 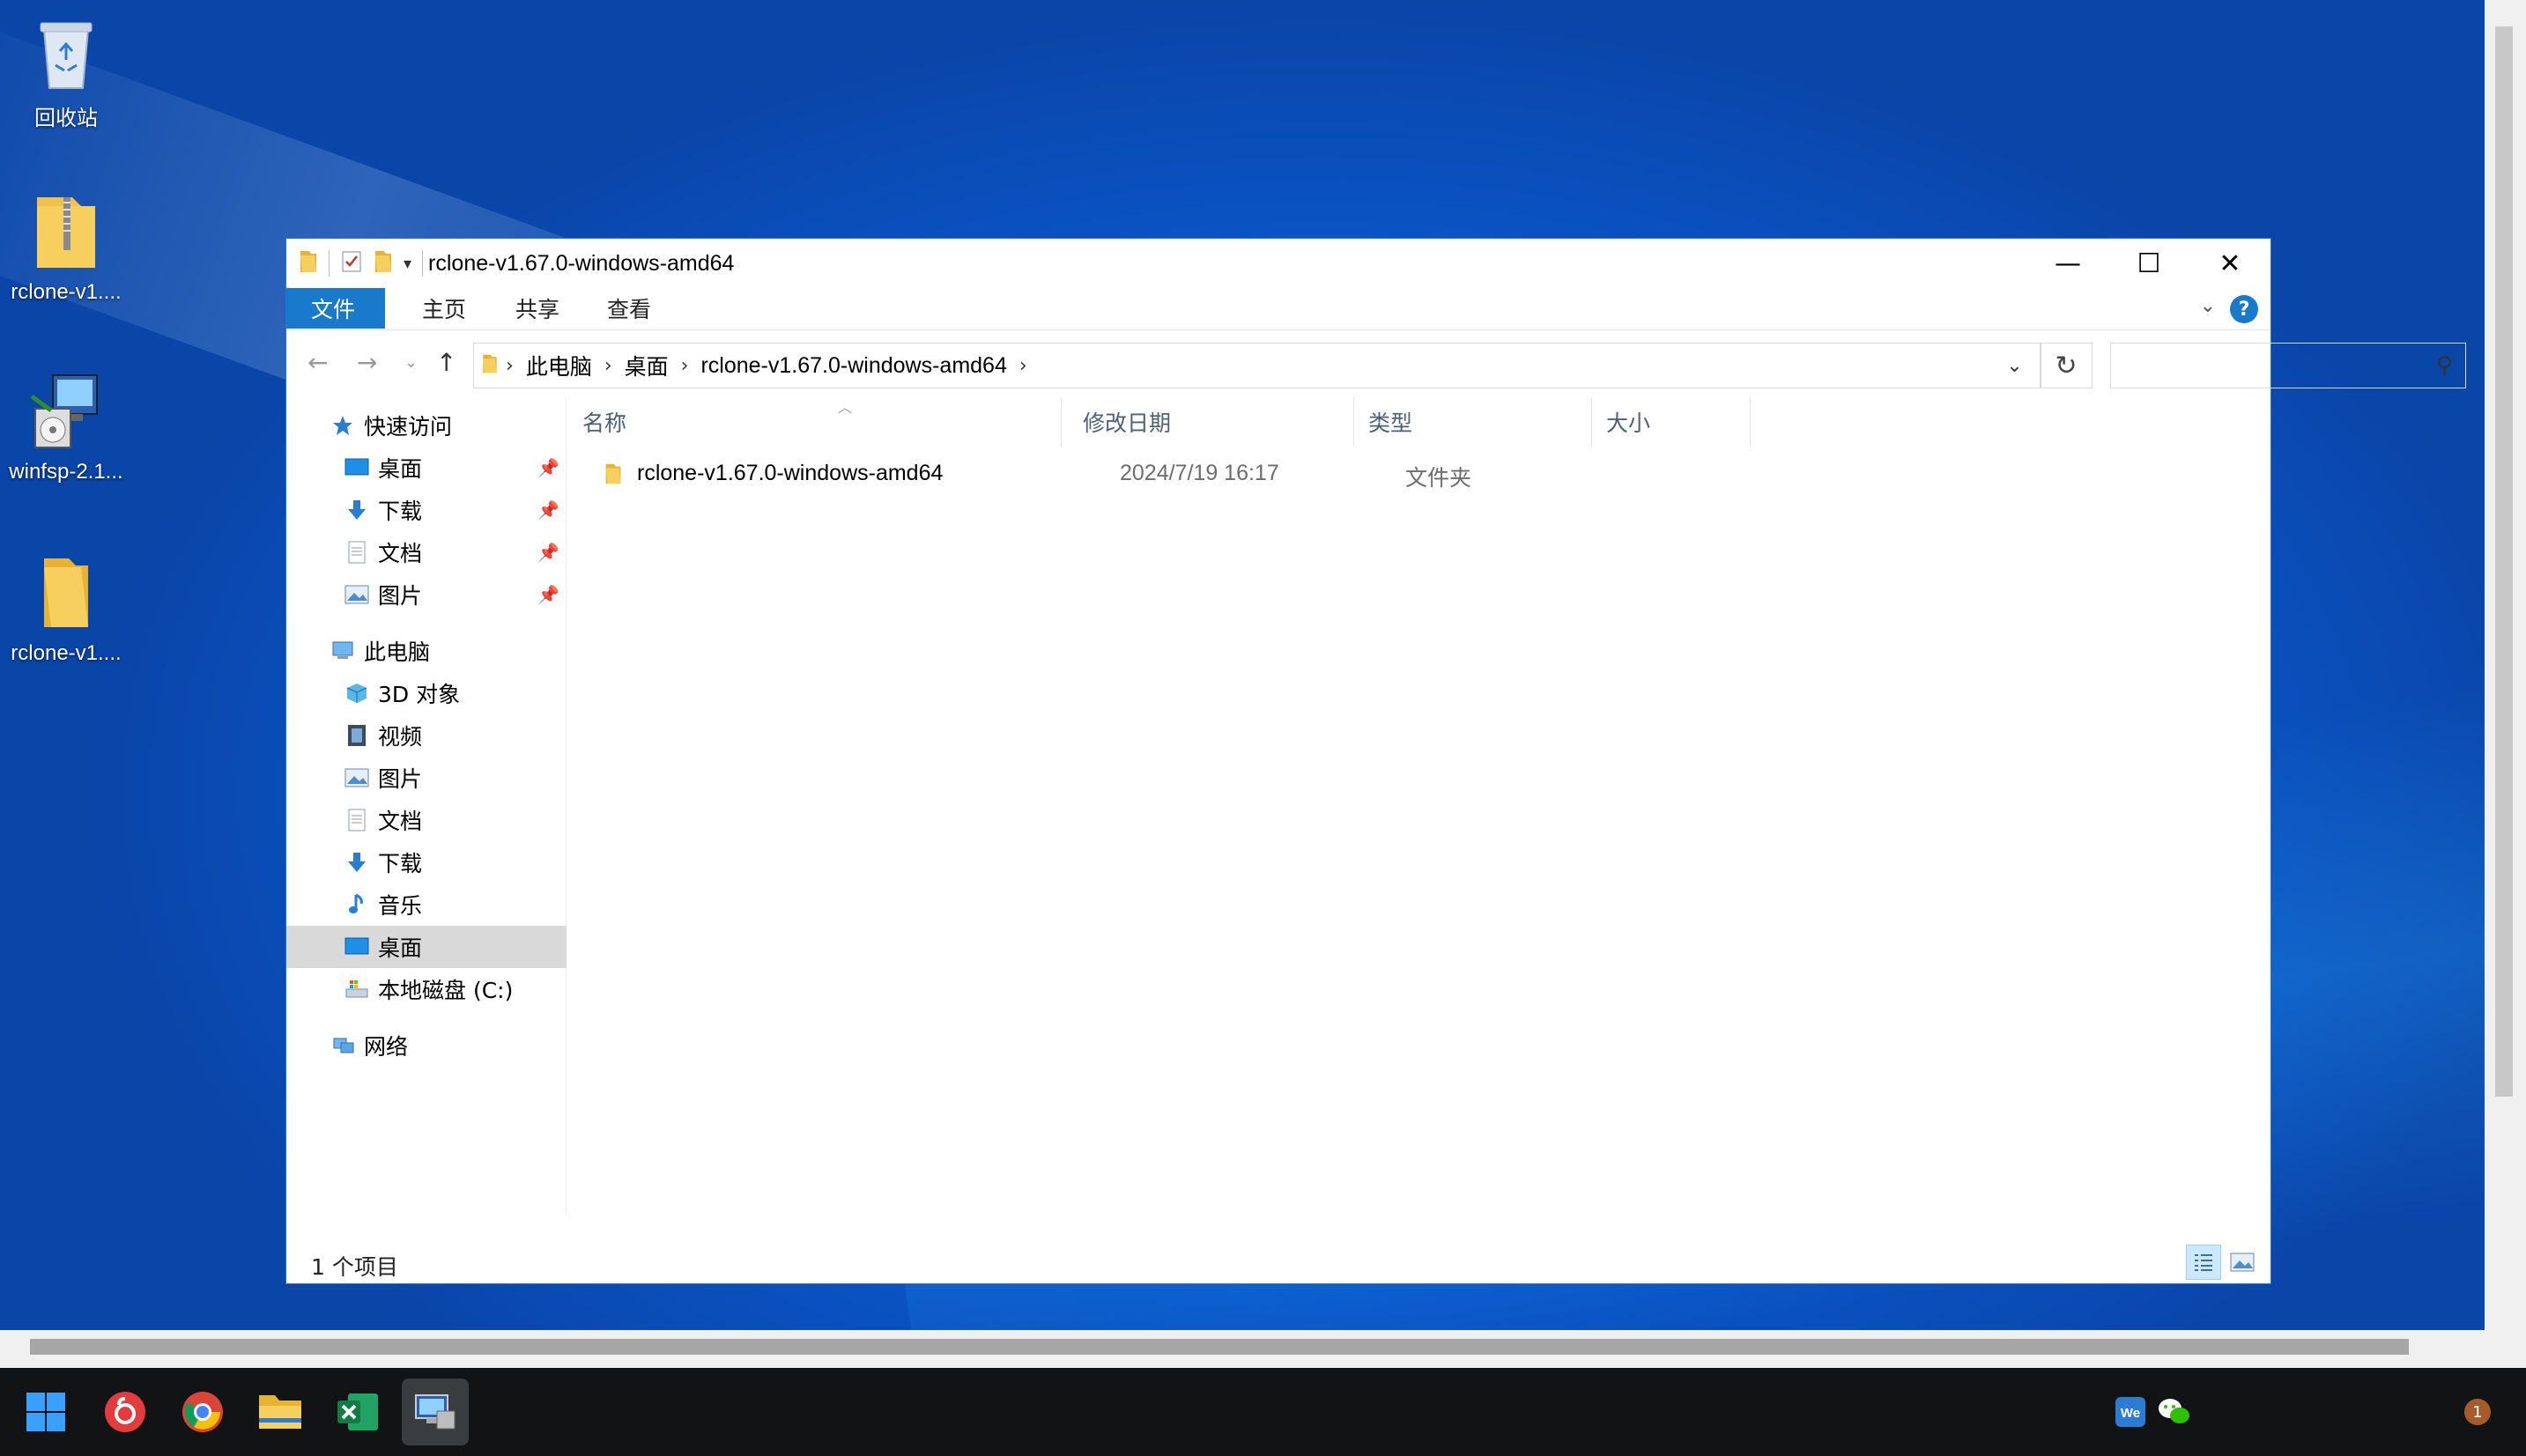 I want to click on file-explorer-icon, so click(x=280, y=1412).